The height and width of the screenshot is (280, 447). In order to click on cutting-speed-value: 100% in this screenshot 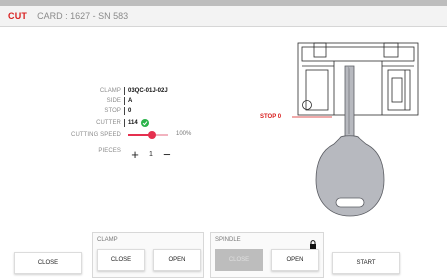, I will do `click(184, 134)`.